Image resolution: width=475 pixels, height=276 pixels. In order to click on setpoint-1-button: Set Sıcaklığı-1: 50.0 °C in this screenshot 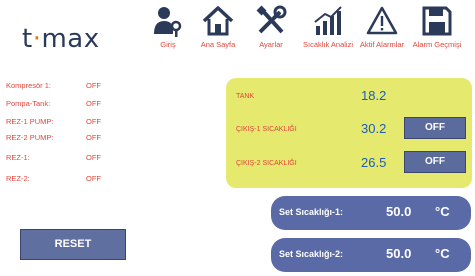, I will do `click(371, 213)`.